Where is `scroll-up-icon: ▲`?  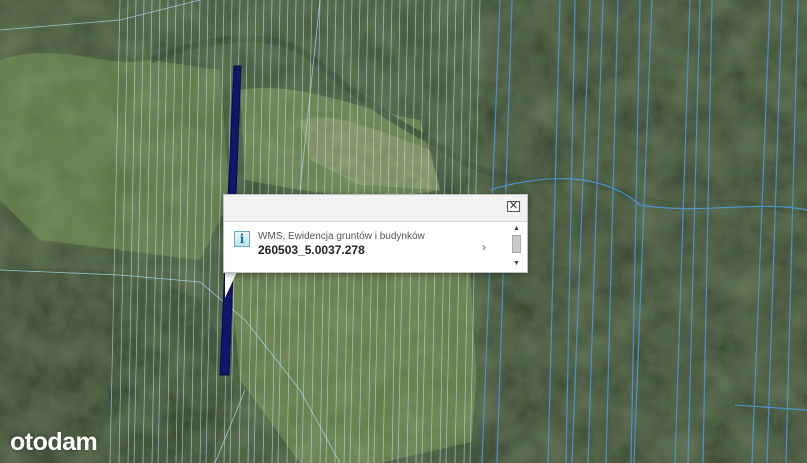 scroll-up-icon: ▲ is located at coordinates (516, 229).